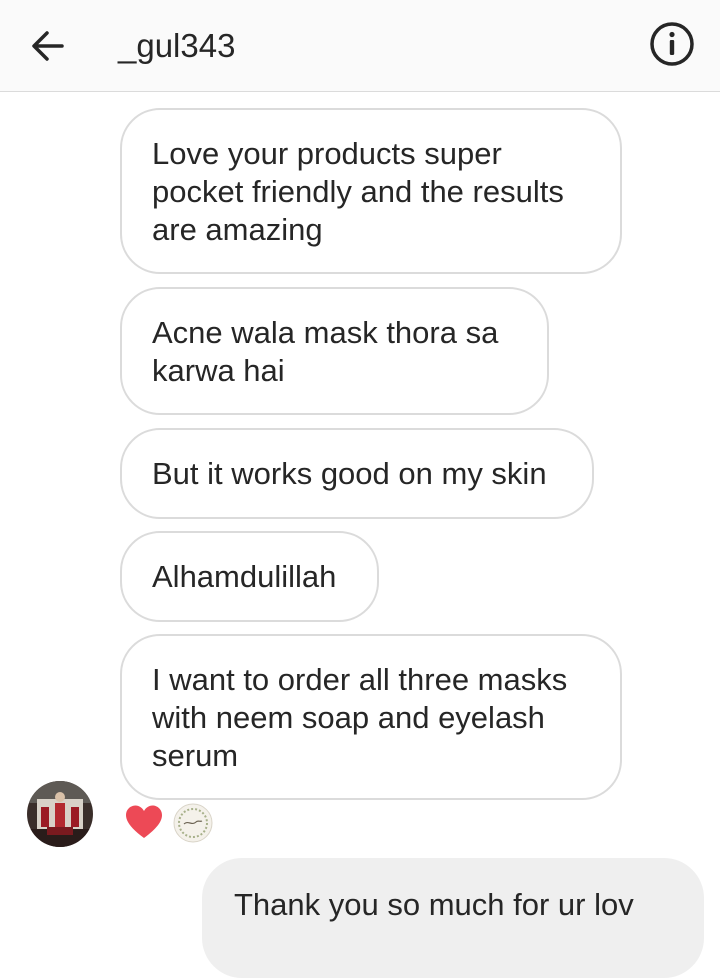 Image resolution: width=720 pixels, height=978 pixels. What do you see at coordinates (48, 46) in the screenshot?
I see `back-arrow-icon` at bounding box center [48, 46].